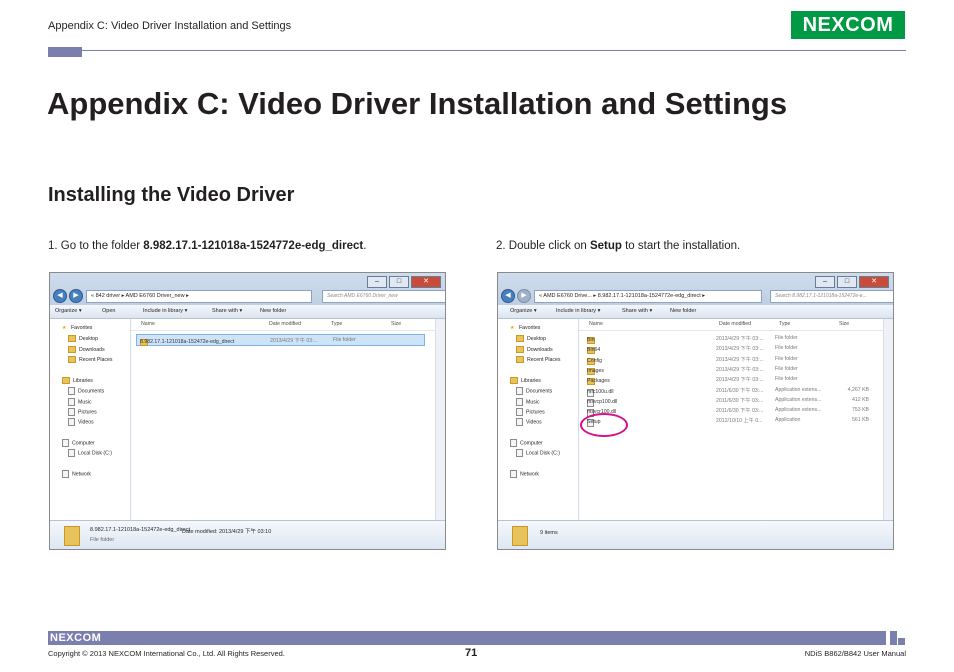  I want to click on list-item: Packages 2013/4/29 下午 03:... File folder, so click(731, 380).